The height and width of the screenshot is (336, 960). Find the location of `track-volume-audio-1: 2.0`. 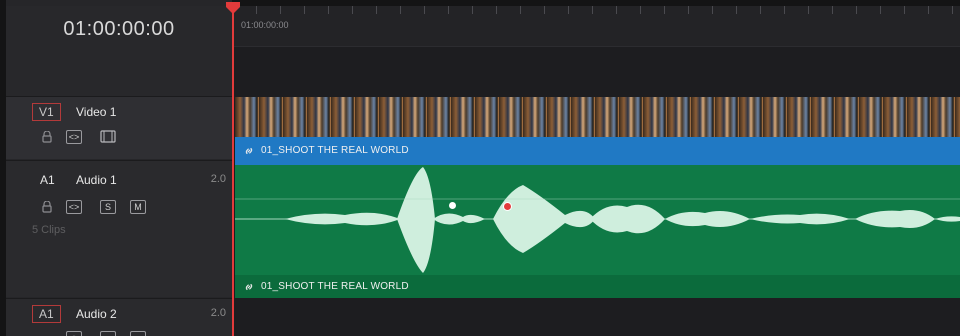

track-volume-audio-1: 2.0 is located at coordinates (218, 179).